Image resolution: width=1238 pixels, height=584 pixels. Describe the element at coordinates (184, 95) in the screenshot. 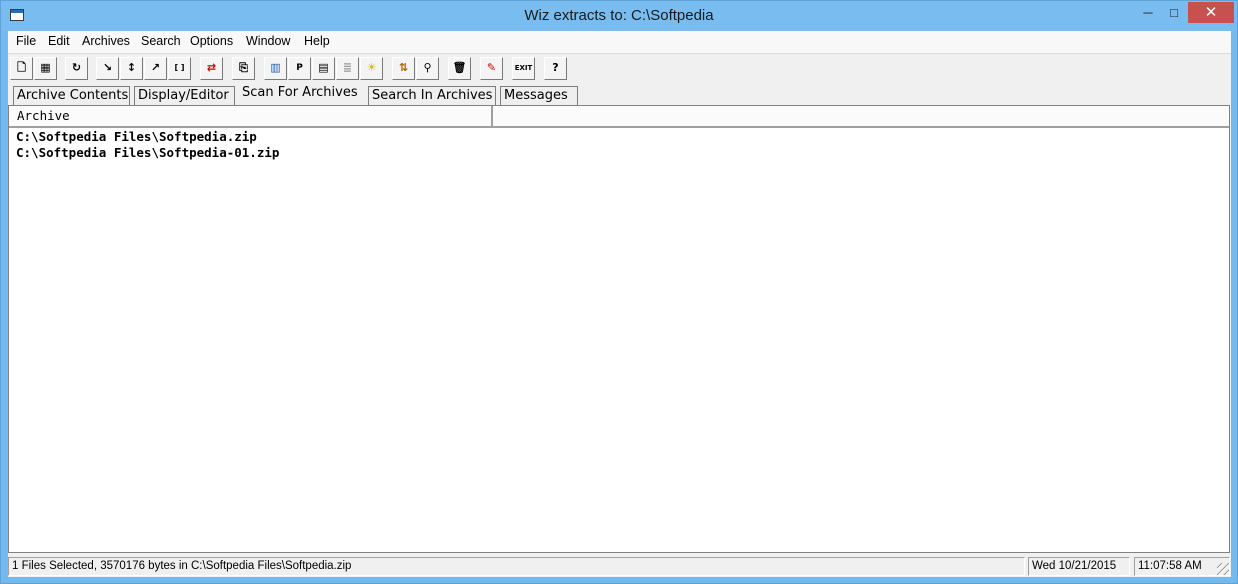

I see `tab-display-editor: Display/Editor` at that location.